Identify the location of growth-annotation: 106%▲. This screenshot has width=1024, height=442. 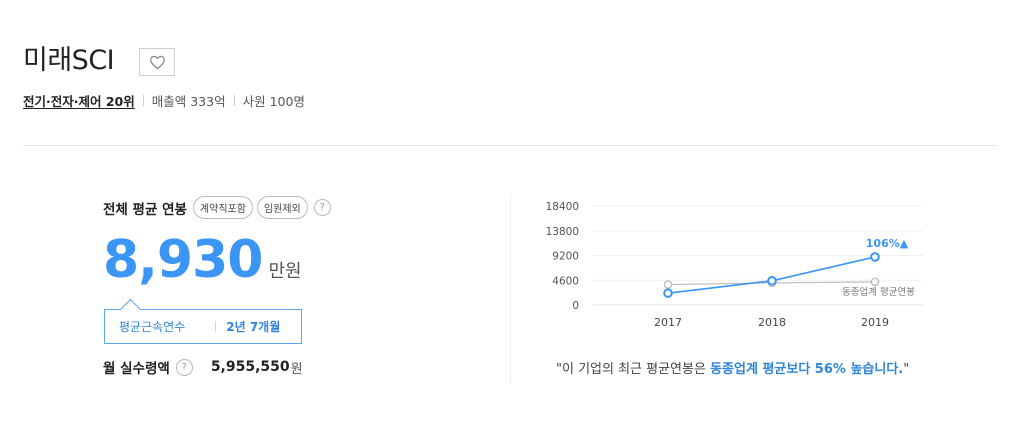
(887, 243).